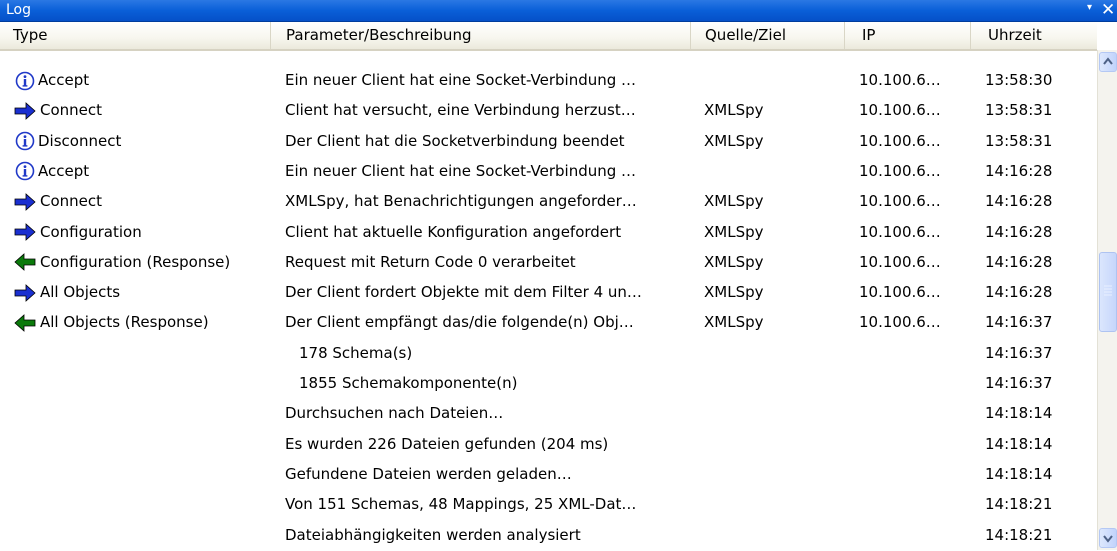 The image size is (1117, 551). I want to click on cell-description: Es wurden 226 Dateien gefunden (204 ms), so click(447, 443).